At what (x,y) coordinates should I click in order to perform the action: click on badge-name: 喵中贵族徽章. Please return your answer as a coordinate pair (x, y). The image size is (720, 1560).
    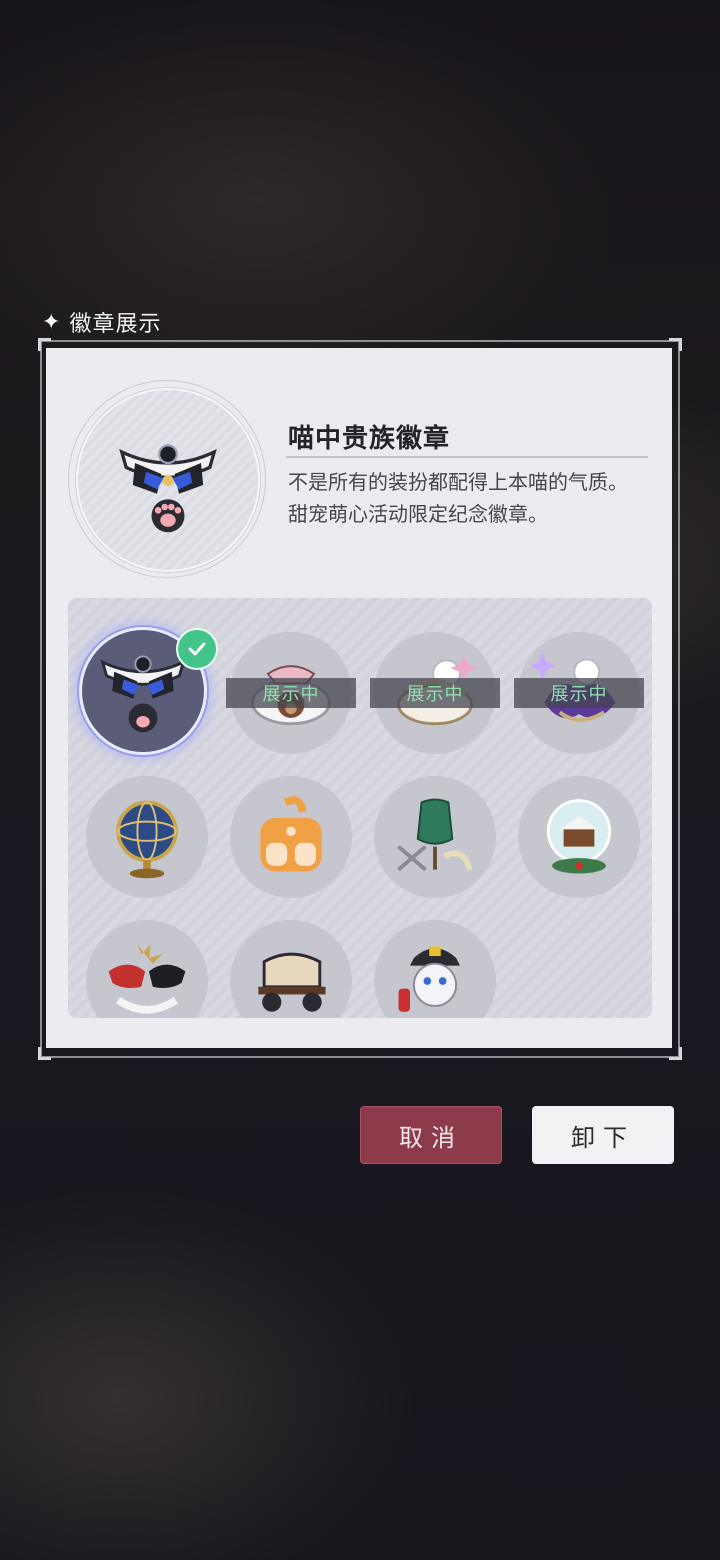
    Looking at the image, I should click on (369, 439).